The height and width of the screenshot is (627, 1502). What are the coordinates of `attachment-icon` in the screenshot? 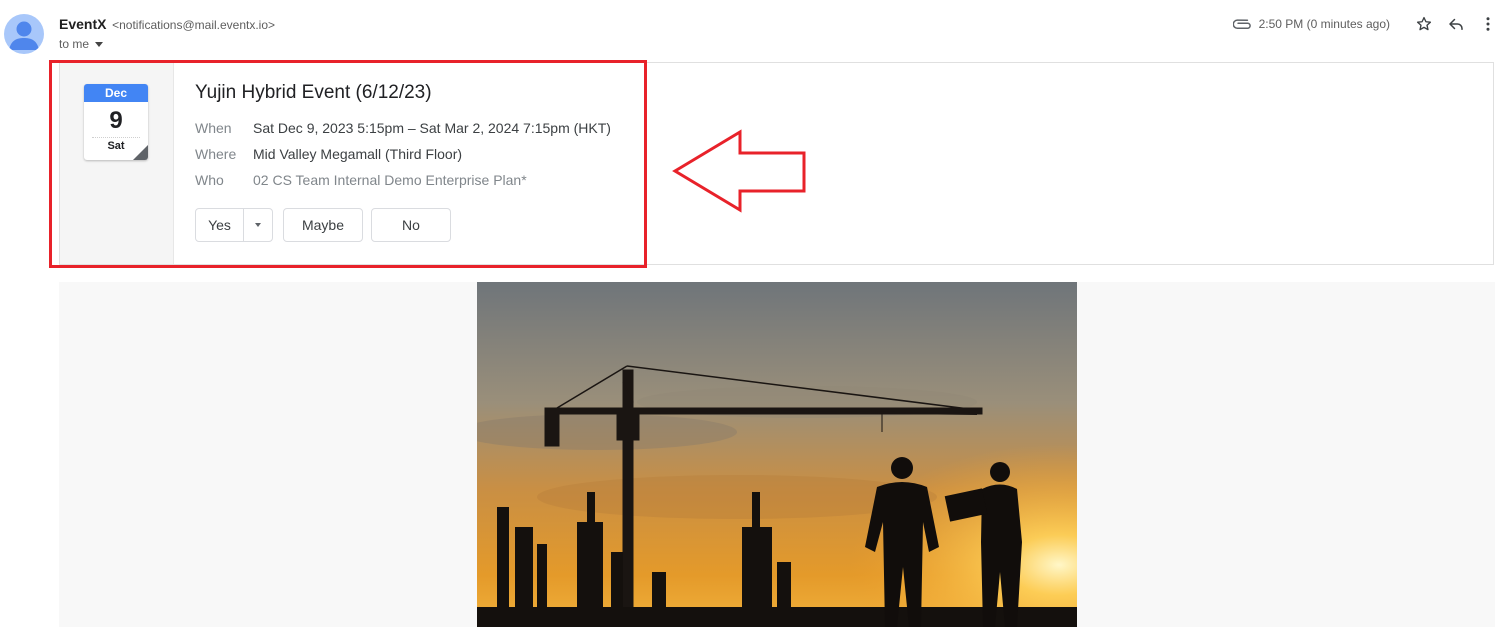 It's located at (1242, 24).